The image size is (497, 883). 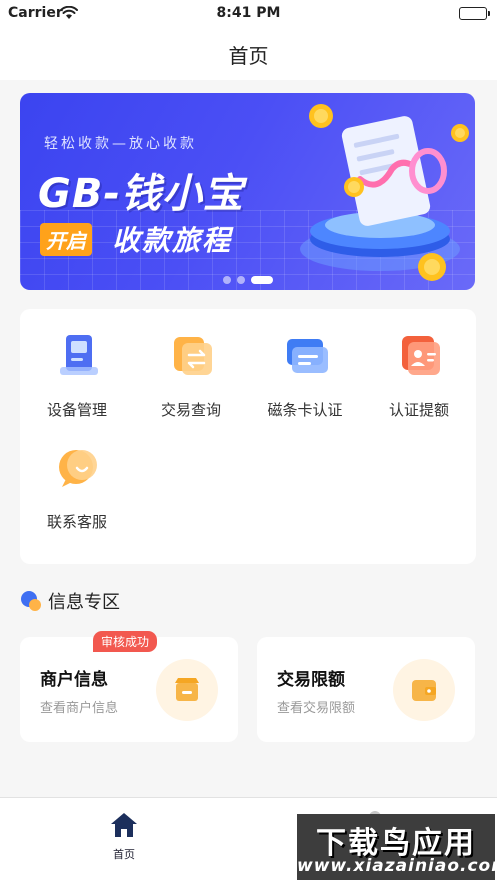 What do you see at coordinates (79, 708) in the screenshot?
I see `card-subtitle: 查看商户信息` at bounding box center [79, 708].